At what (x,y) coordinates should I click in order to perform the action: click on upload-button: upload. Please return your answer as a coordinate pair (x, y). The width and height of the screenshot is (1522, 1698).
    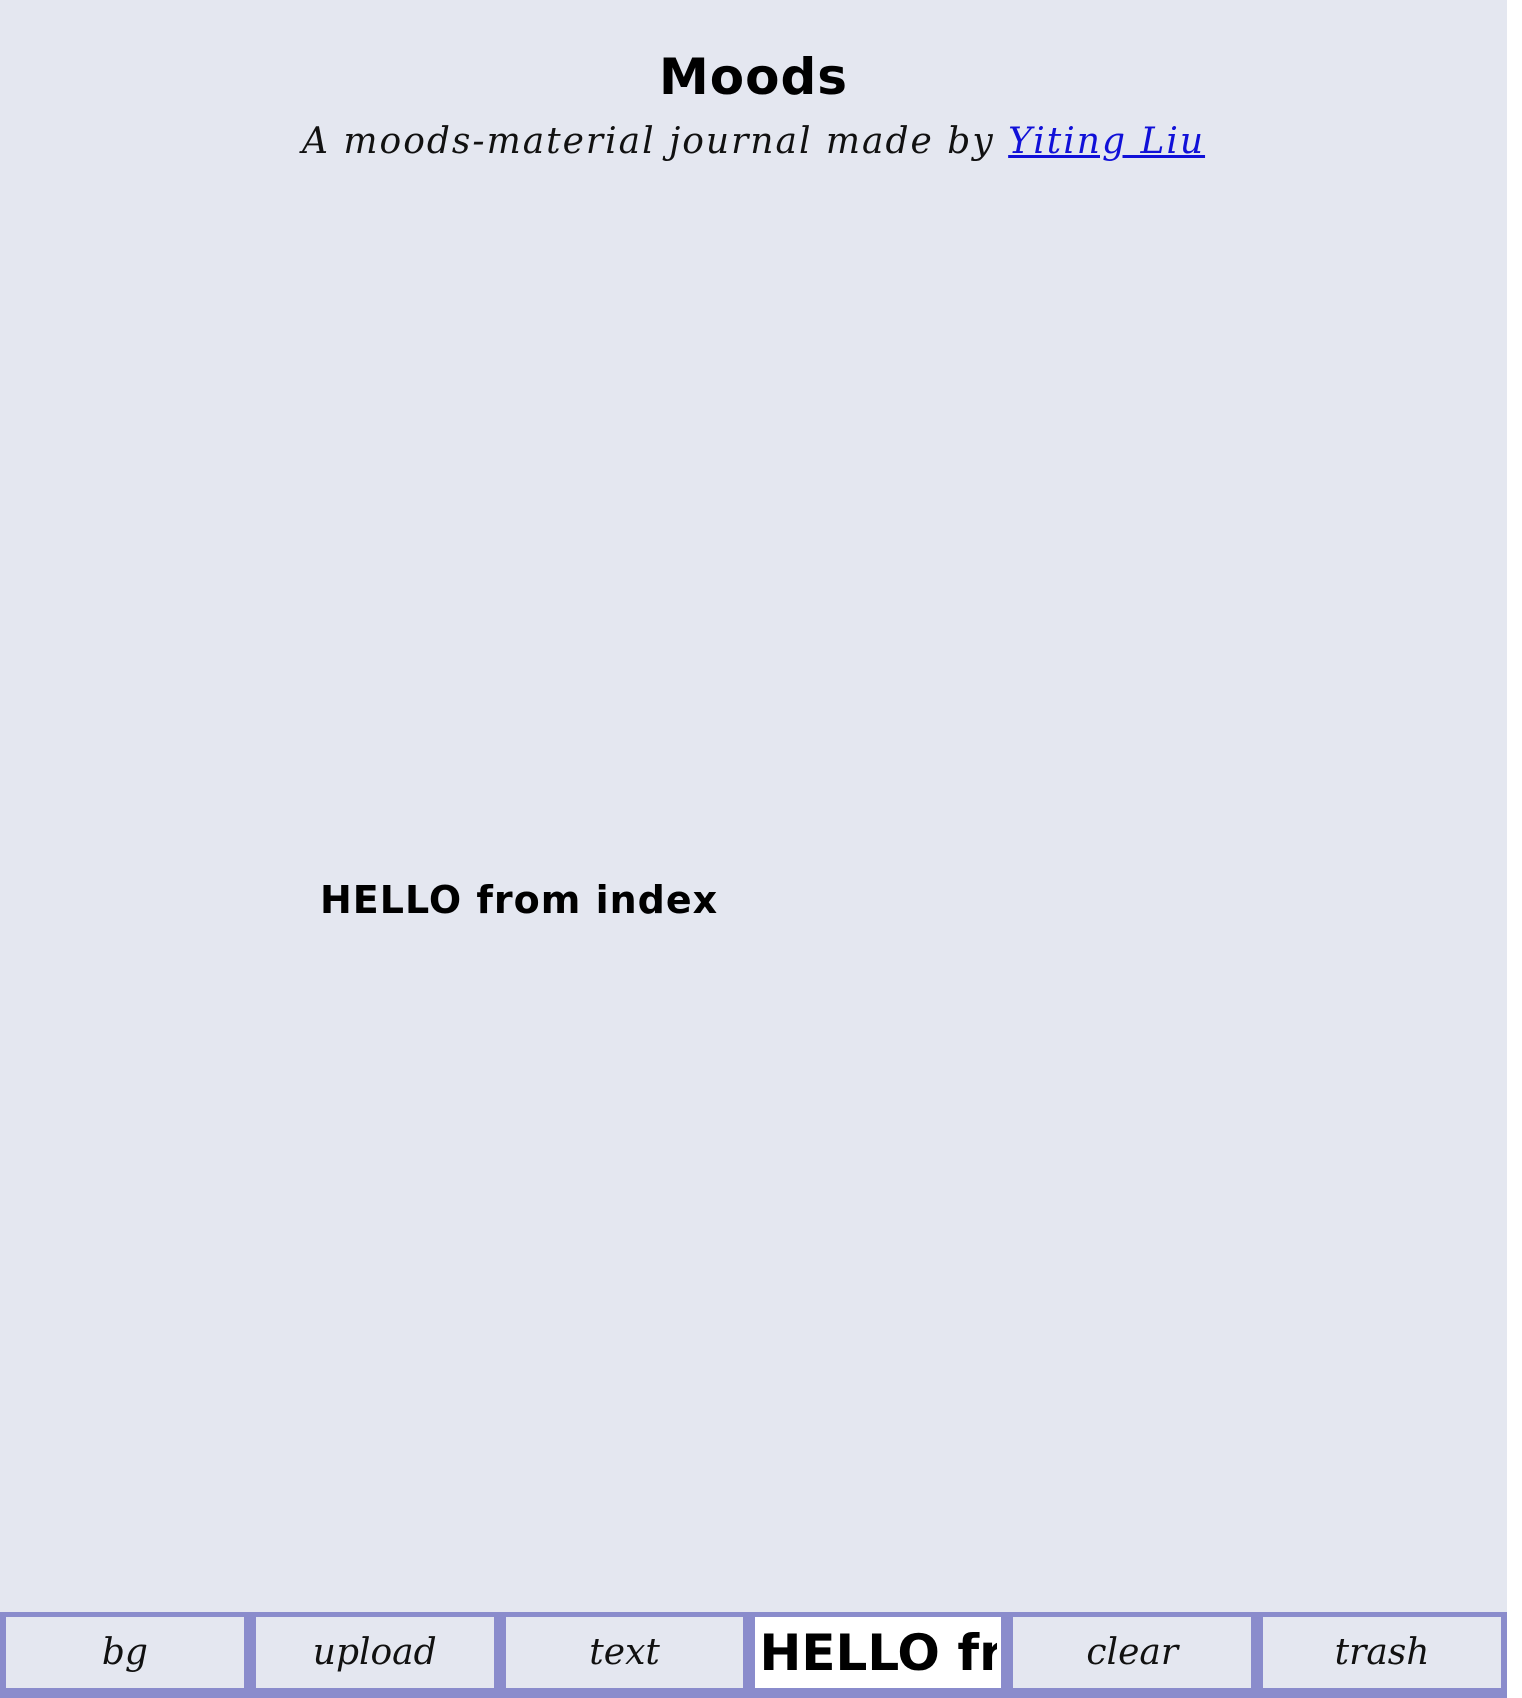
    Looking at the image, I should click on (374, 1652).